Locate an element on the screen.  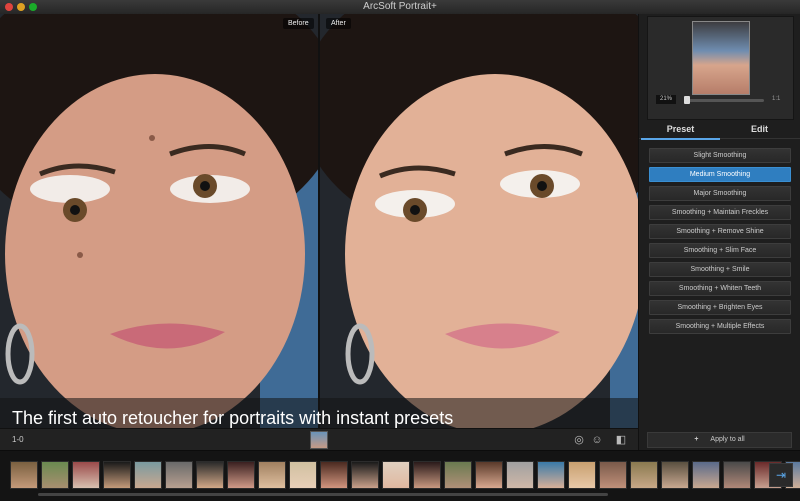
apply-to-all-button: + Apply to all is located at coordinates (719, 440).